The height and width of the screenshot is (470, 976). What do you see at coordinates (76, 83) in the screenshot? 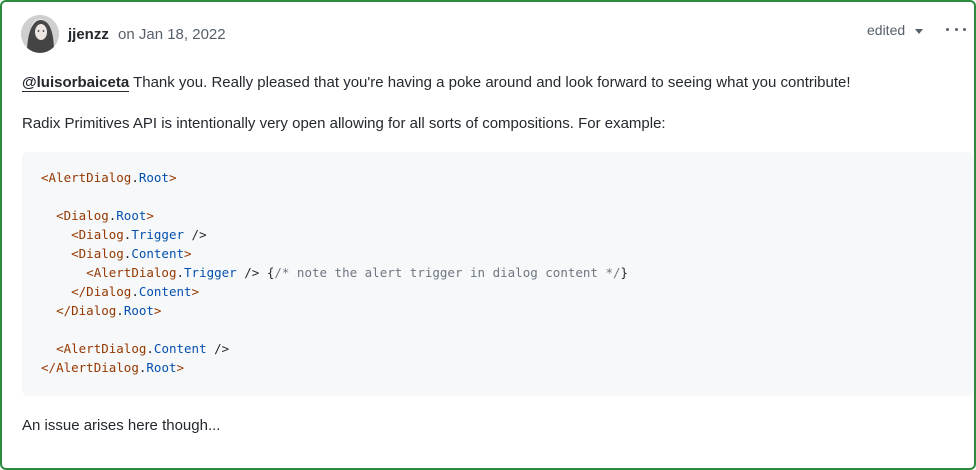
I see `user-mention-link: @luisorbaiceta` at bounding box center [76, 83].